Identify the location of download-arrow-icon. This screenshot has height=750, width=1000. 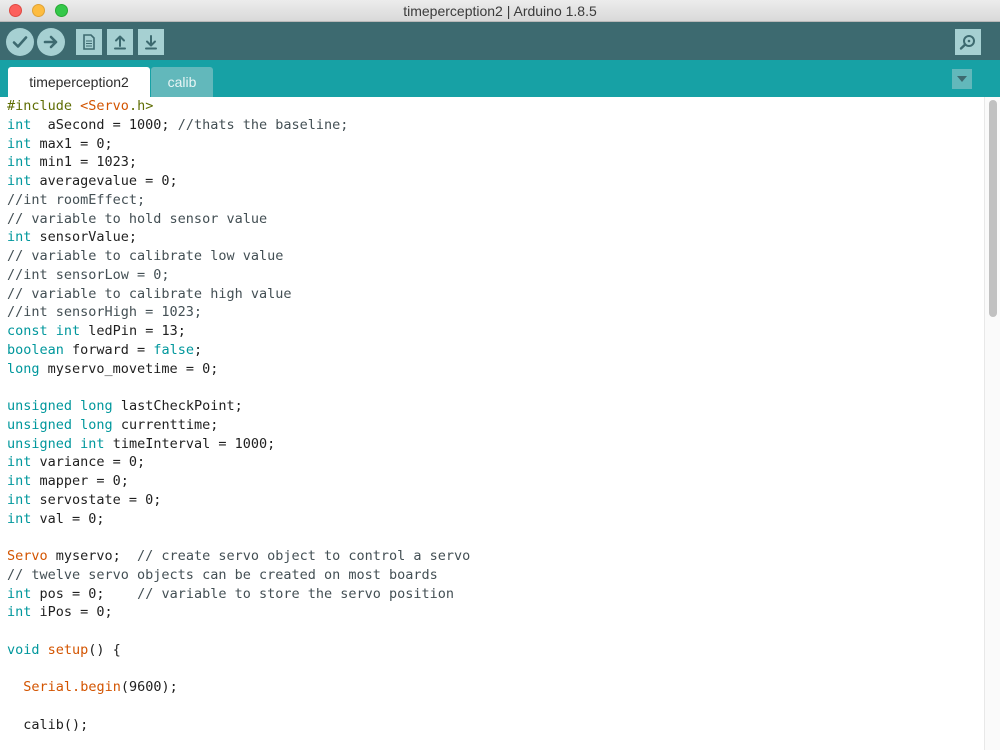
(151, 42).